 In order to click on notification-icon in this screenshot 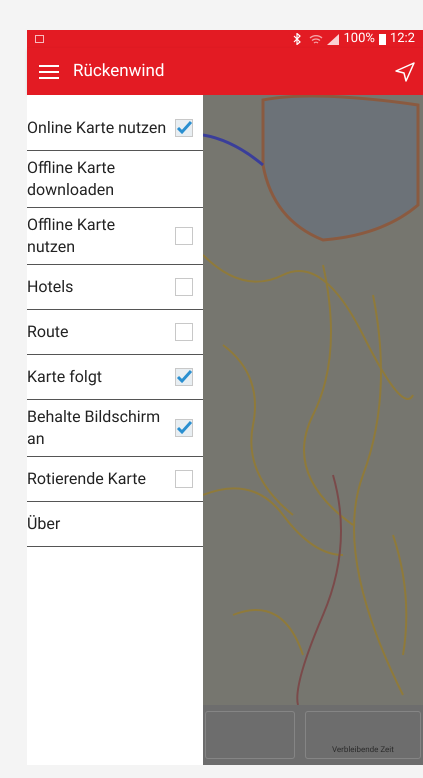, I will do `click(39, 39)`.